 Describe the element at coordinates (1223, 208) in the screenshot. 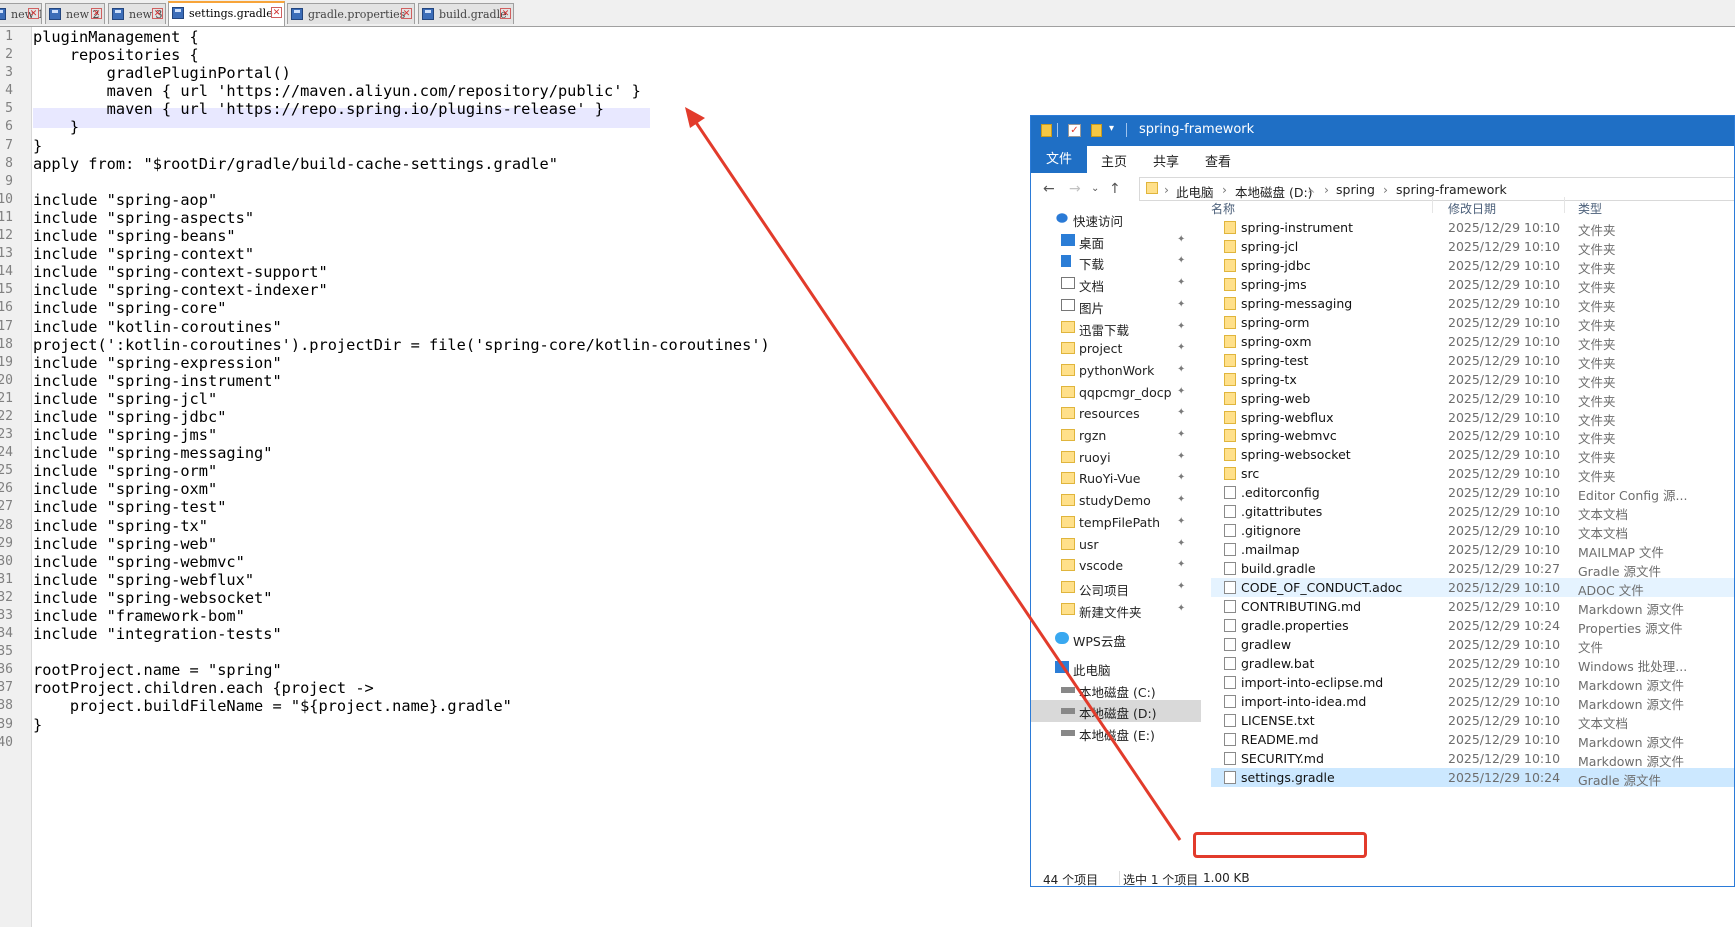

I see `column-name: 名称` at that location.